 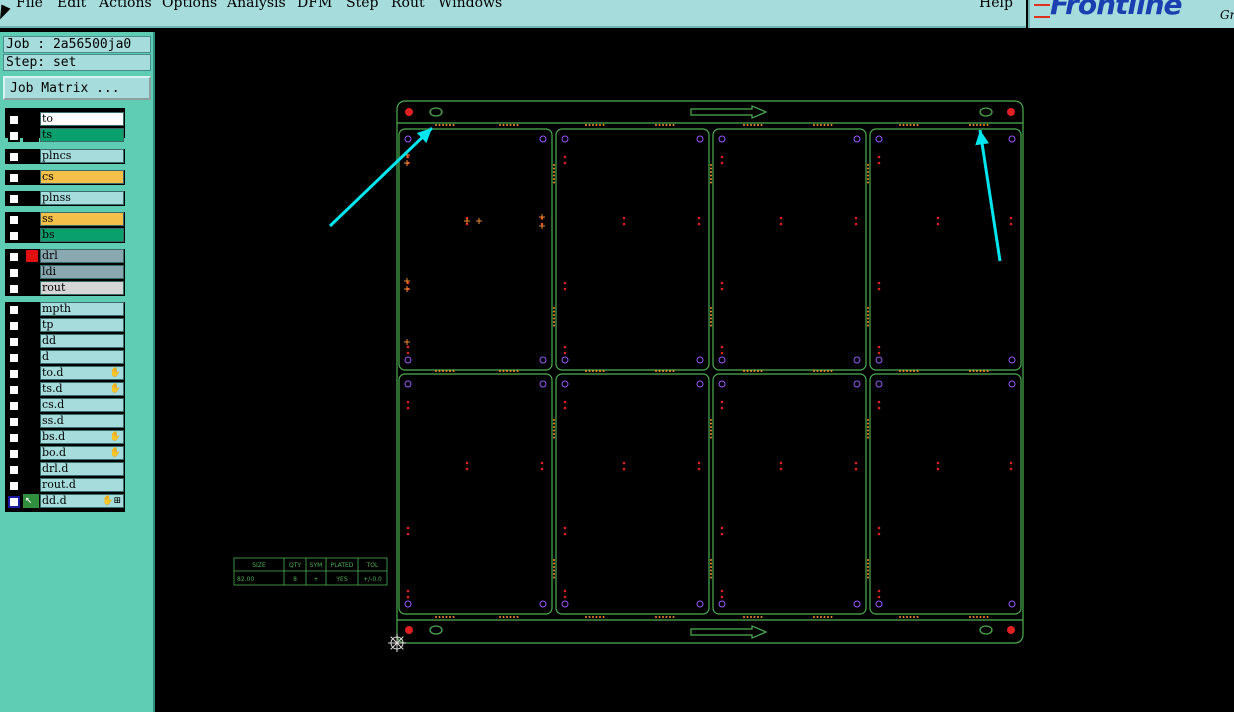 What do you see at coordinates (65, 421) in the screenshot?
I see `layer-row-ss-d: ss.d` at bounding box center [65, 421].